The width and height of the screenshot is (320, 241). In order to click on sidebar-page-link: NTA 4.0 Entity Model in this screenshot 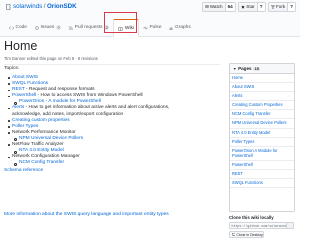, I will do `click(262, 133)`.